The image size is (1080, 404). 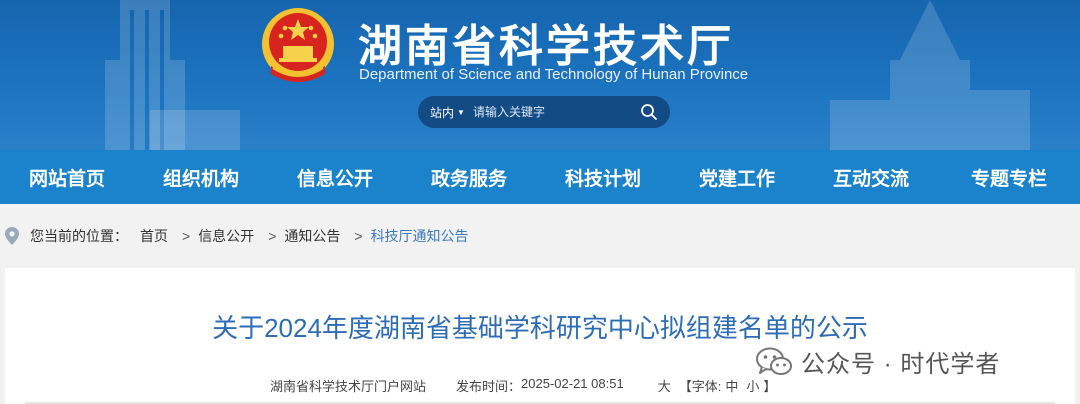 What do you see at coordinates (737, 177) in the screenshot?
I see `nav-item-party-work: 党建工作` at bounding box center [737, 177].